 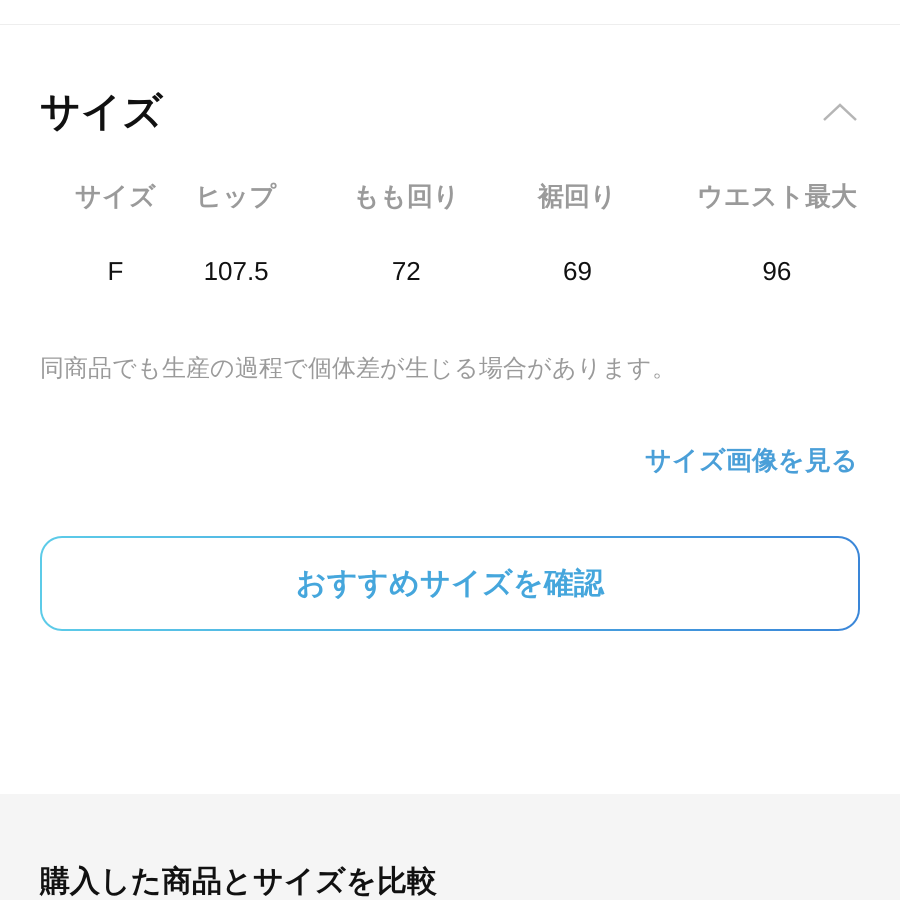 I want to click on table-cell-text: 72, so click(x=406, y=271).